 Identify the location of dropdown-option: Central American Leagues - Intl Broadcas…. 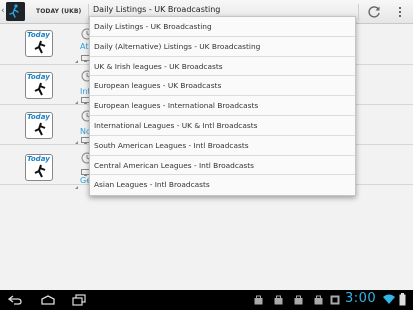
(222, 166).